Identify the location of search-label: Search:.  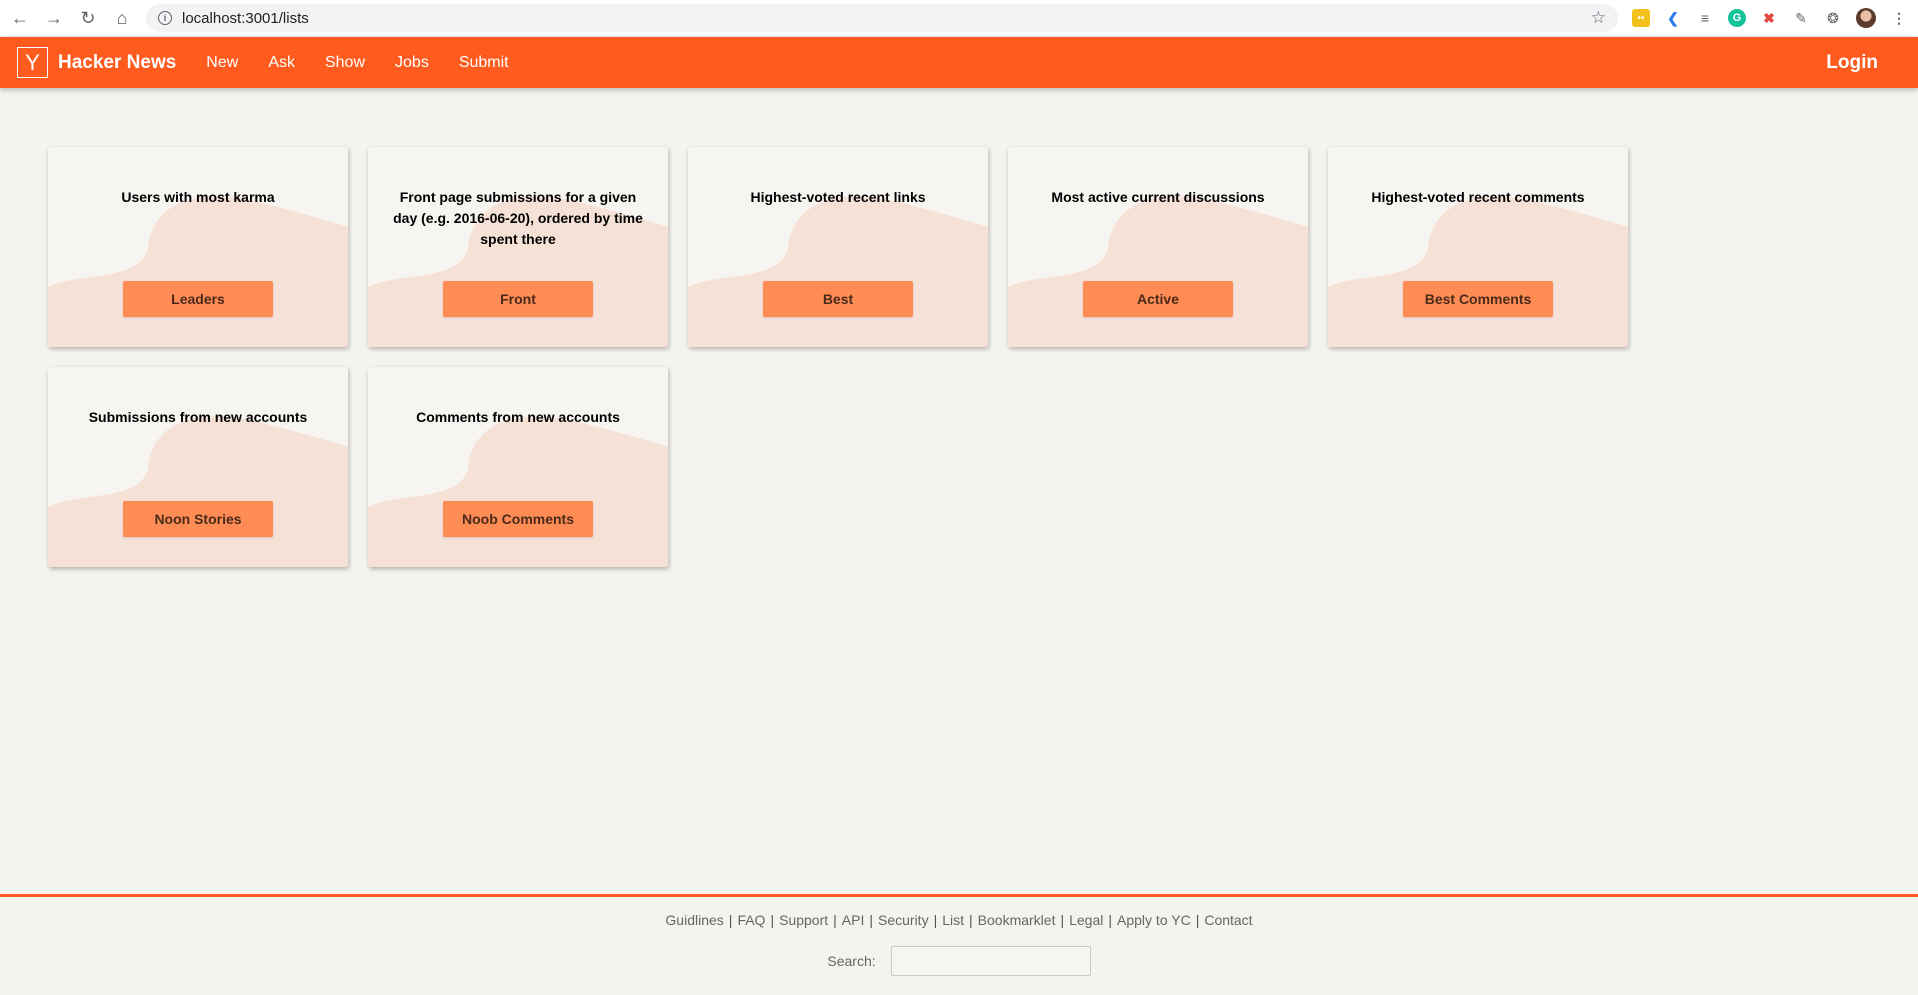
(851, 961).